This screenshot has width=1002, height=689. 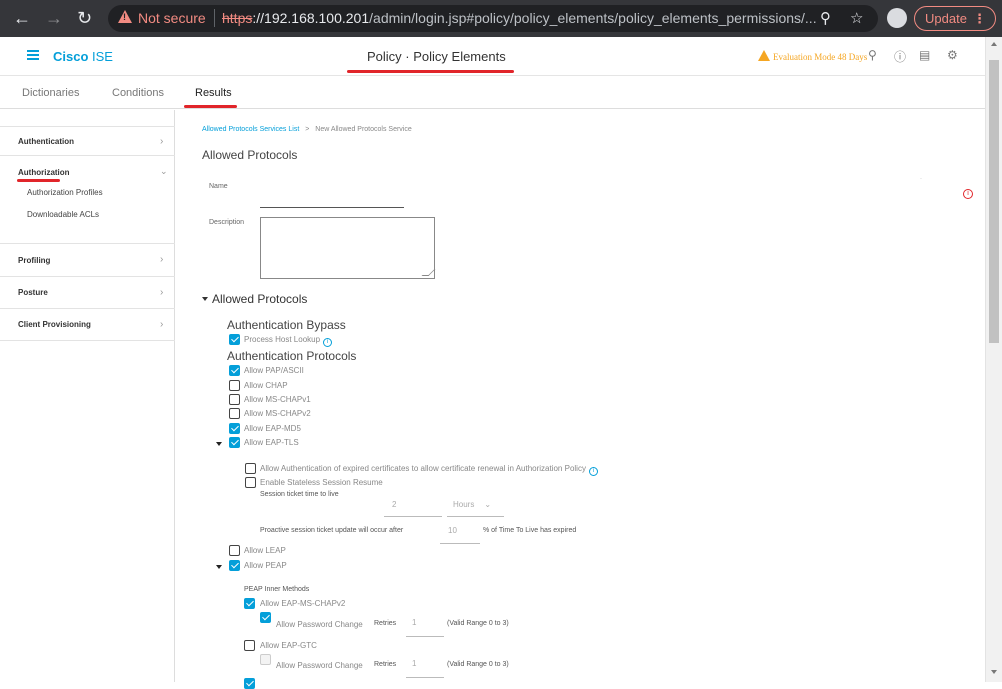 What do you see at coordinates (249, 603) in the screenshot?
I see `allow-eap-mschapv2-checkbox` at bounding box center [249, 603].